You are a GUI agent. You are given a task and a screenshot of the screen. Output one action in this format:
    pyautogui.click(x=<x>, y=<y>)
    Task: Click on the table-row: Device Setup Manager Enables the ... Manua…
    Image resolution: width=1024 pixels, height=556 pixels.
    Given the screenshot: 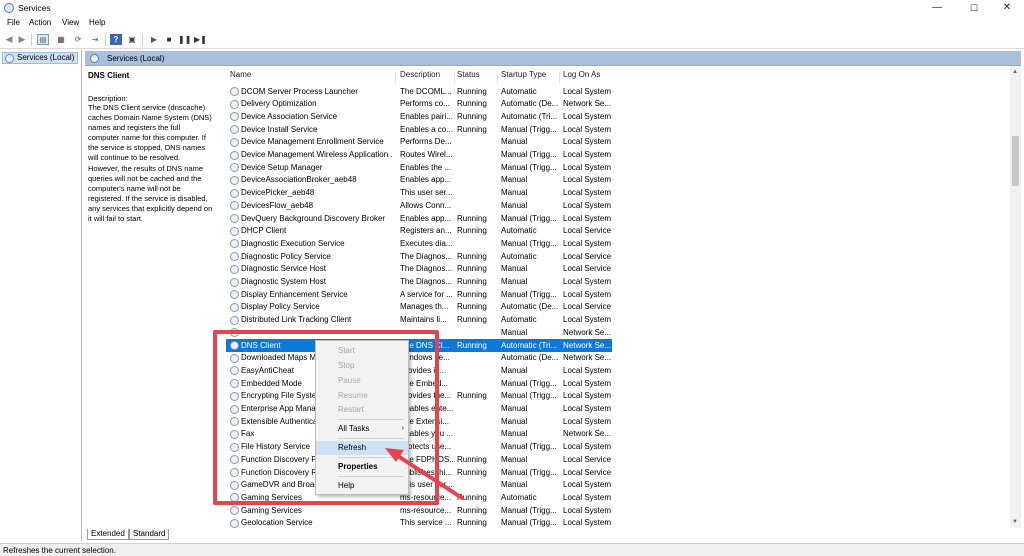 What is the action you would take?
    pyautogui.click(x=419, y=167)
    